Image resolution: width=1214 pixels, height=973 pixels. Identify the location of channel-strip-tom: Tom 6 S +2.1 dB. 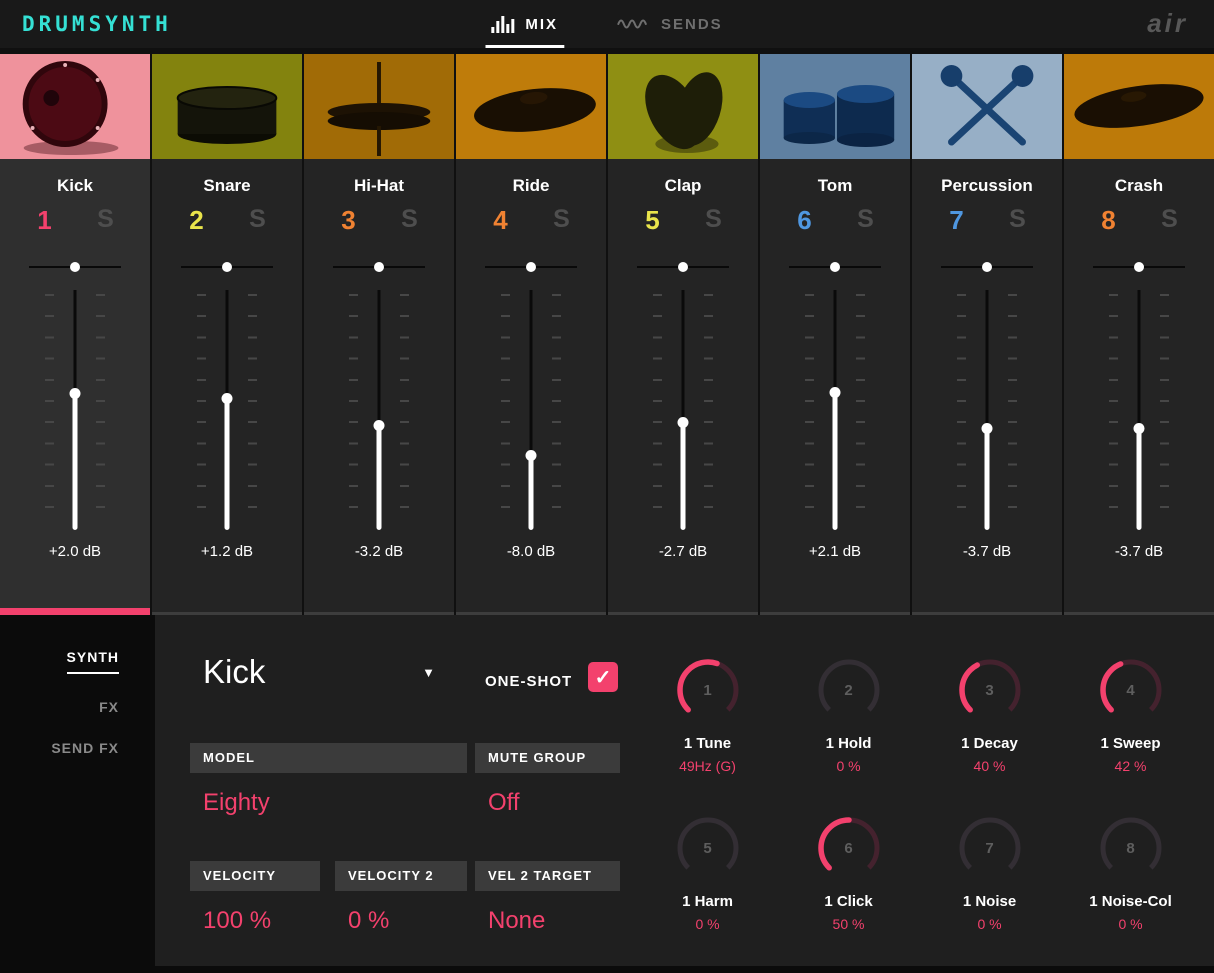
(835, 334).